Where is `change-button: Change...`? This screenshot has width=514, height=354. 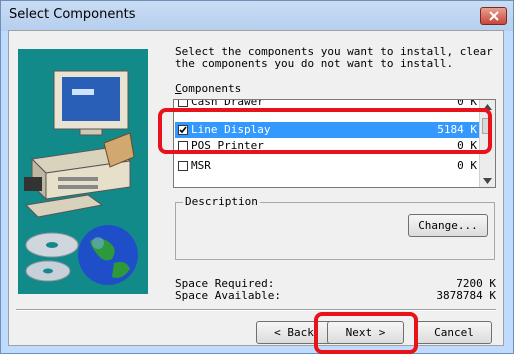 change-button: Change... is located at coordinates (448, 225).